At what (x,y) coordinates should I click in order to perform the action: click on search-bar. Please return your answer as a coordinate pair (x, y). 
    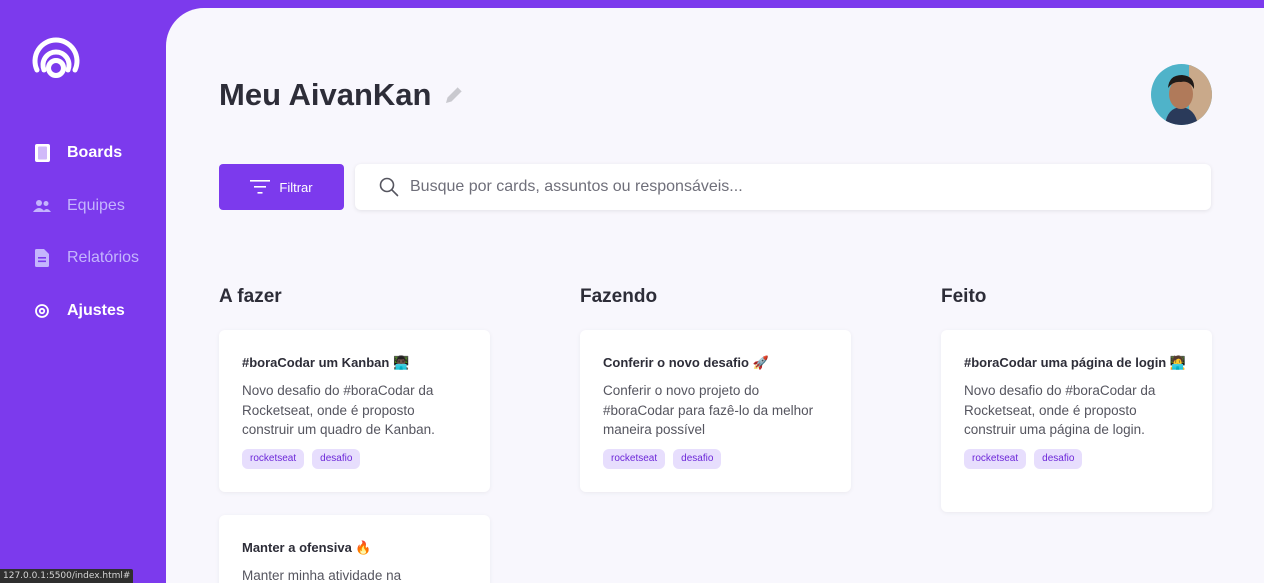
    Looking at the image, I should click on (783, 187).